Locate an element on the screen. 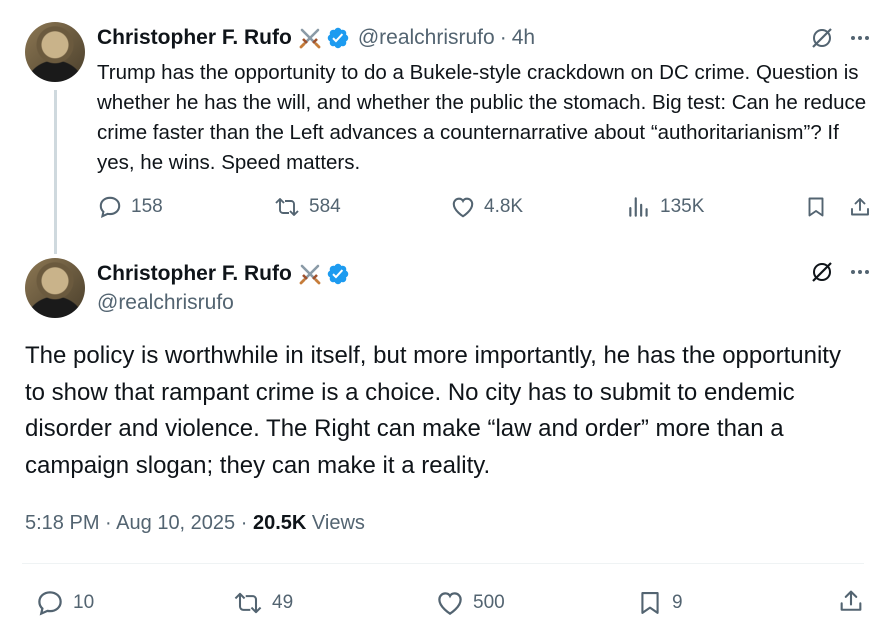 This screenshot has width=885, height=629. tweet1-header: Christopher F. Rufo @realchrisrufo · 4h is located at coordinates (316, 38).